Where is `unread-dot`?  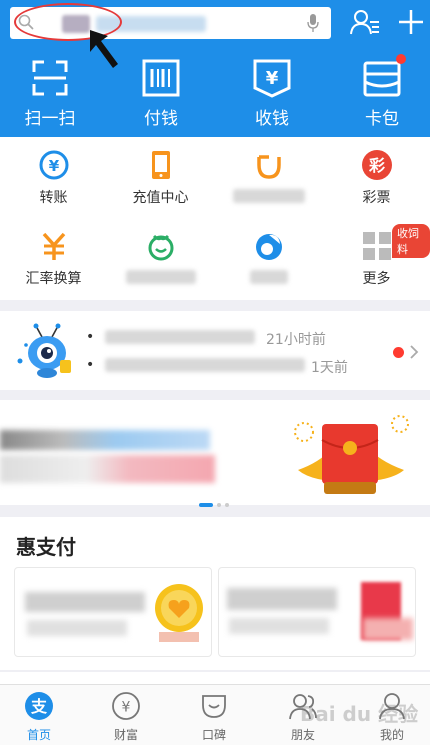 unread-dot is located at coordinates (398, 352).